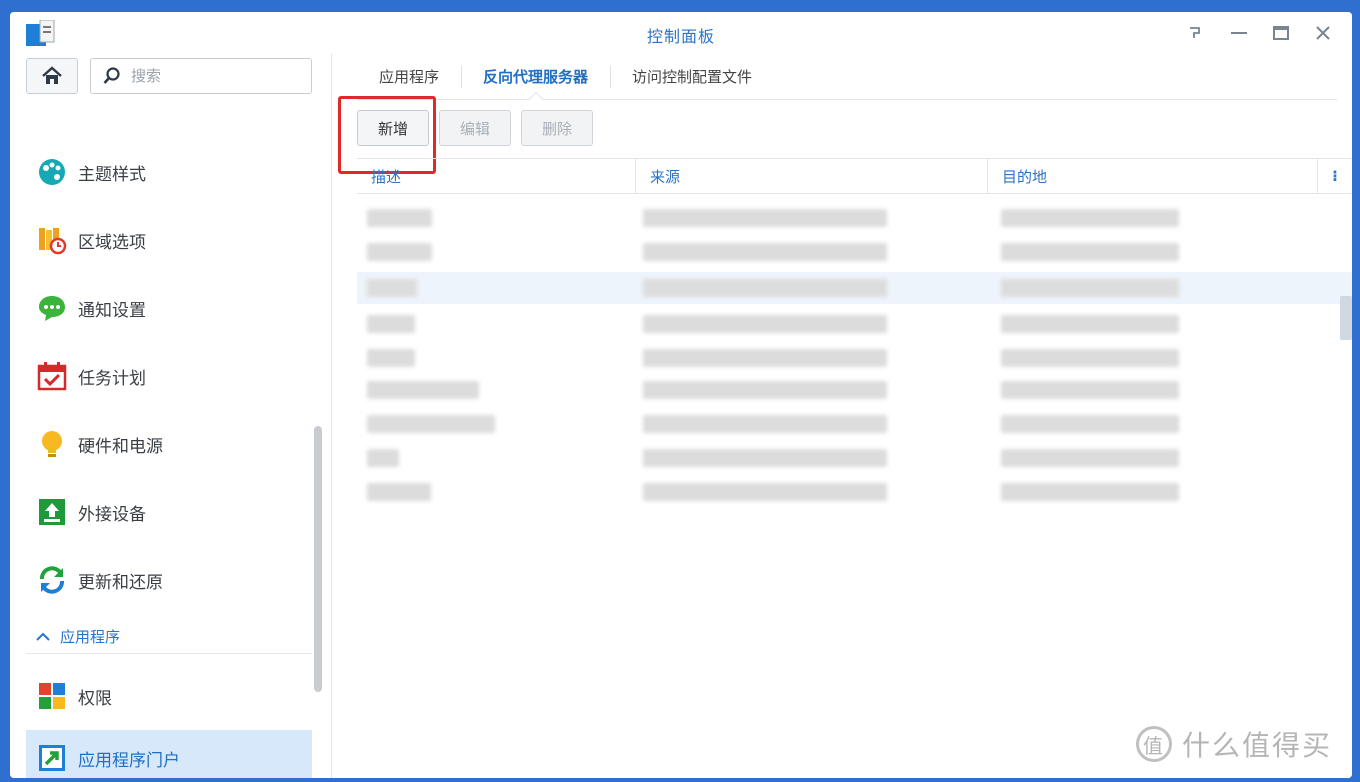  Describe the element at coordinates (112, 310) in the screenshot. I see `sidebar-item-label: 通知设置` at that location.